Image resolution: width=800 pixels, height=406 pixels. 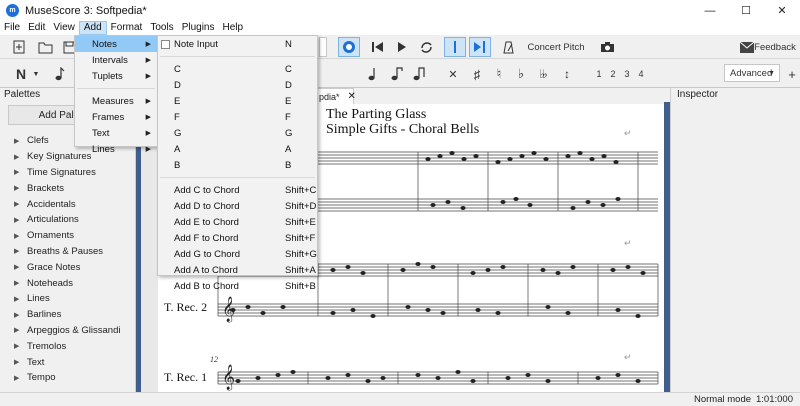 I want to click on duration-icon, so click(x=60, y=74).